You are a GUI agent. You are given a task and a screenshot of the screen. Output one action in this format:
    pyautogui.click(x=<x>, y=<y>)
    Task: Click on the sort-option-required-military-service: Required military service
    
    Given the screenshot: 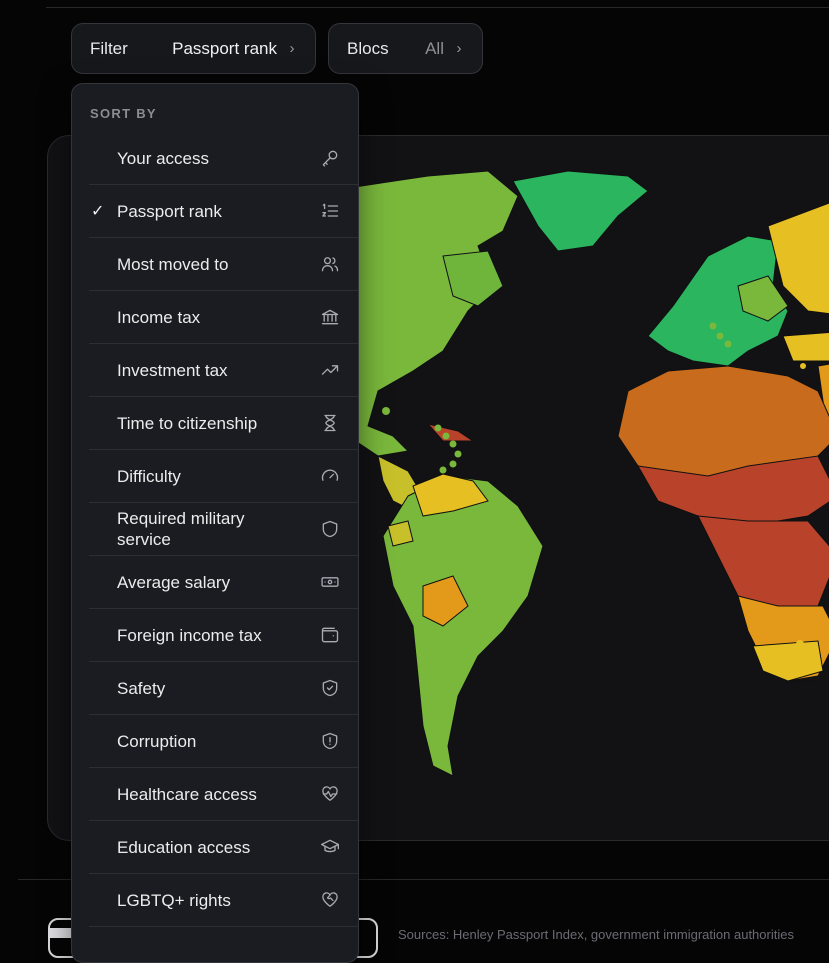 What is the action you would take?
    pyautogui.click(x=223, y=529)
    